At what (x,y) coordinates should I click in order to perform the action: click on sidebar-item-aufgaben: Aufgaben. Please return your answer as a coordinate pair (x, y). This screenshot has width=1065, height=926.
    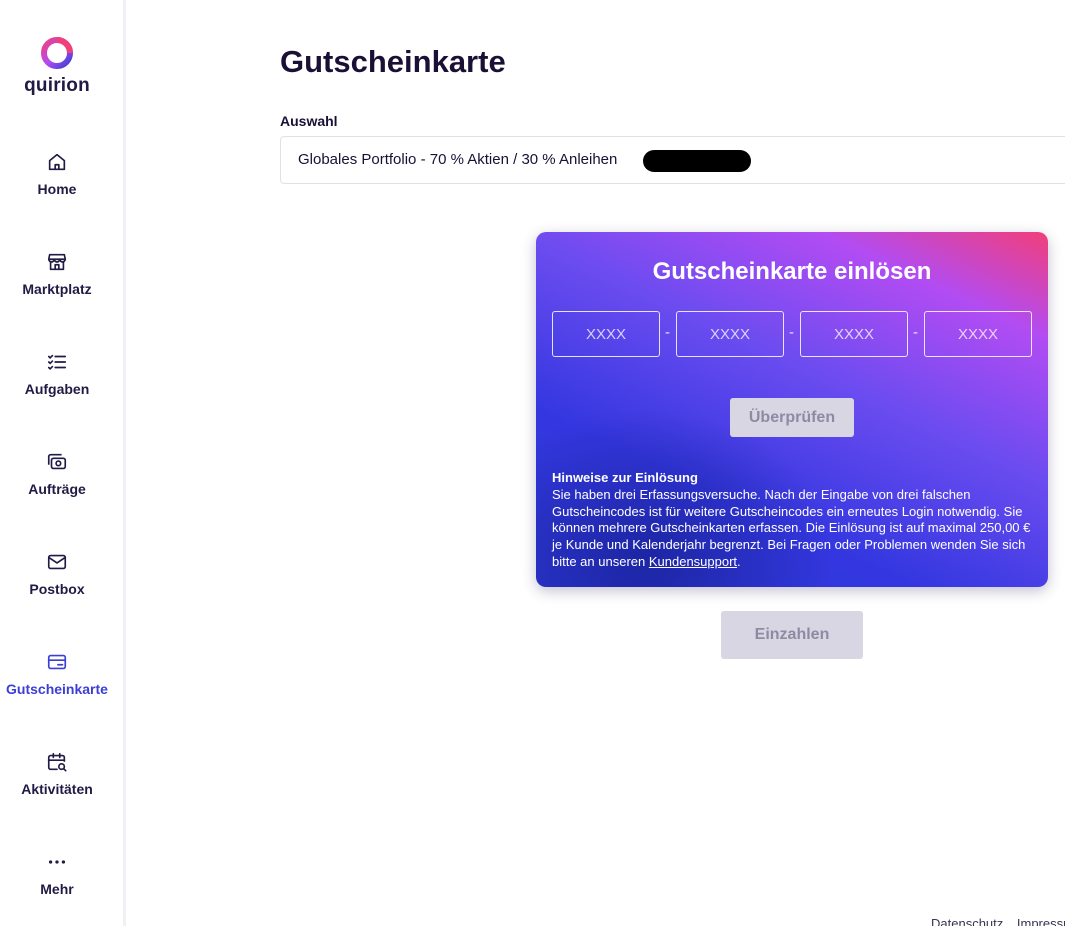
    Looking at the image, I should click on (57, 374).